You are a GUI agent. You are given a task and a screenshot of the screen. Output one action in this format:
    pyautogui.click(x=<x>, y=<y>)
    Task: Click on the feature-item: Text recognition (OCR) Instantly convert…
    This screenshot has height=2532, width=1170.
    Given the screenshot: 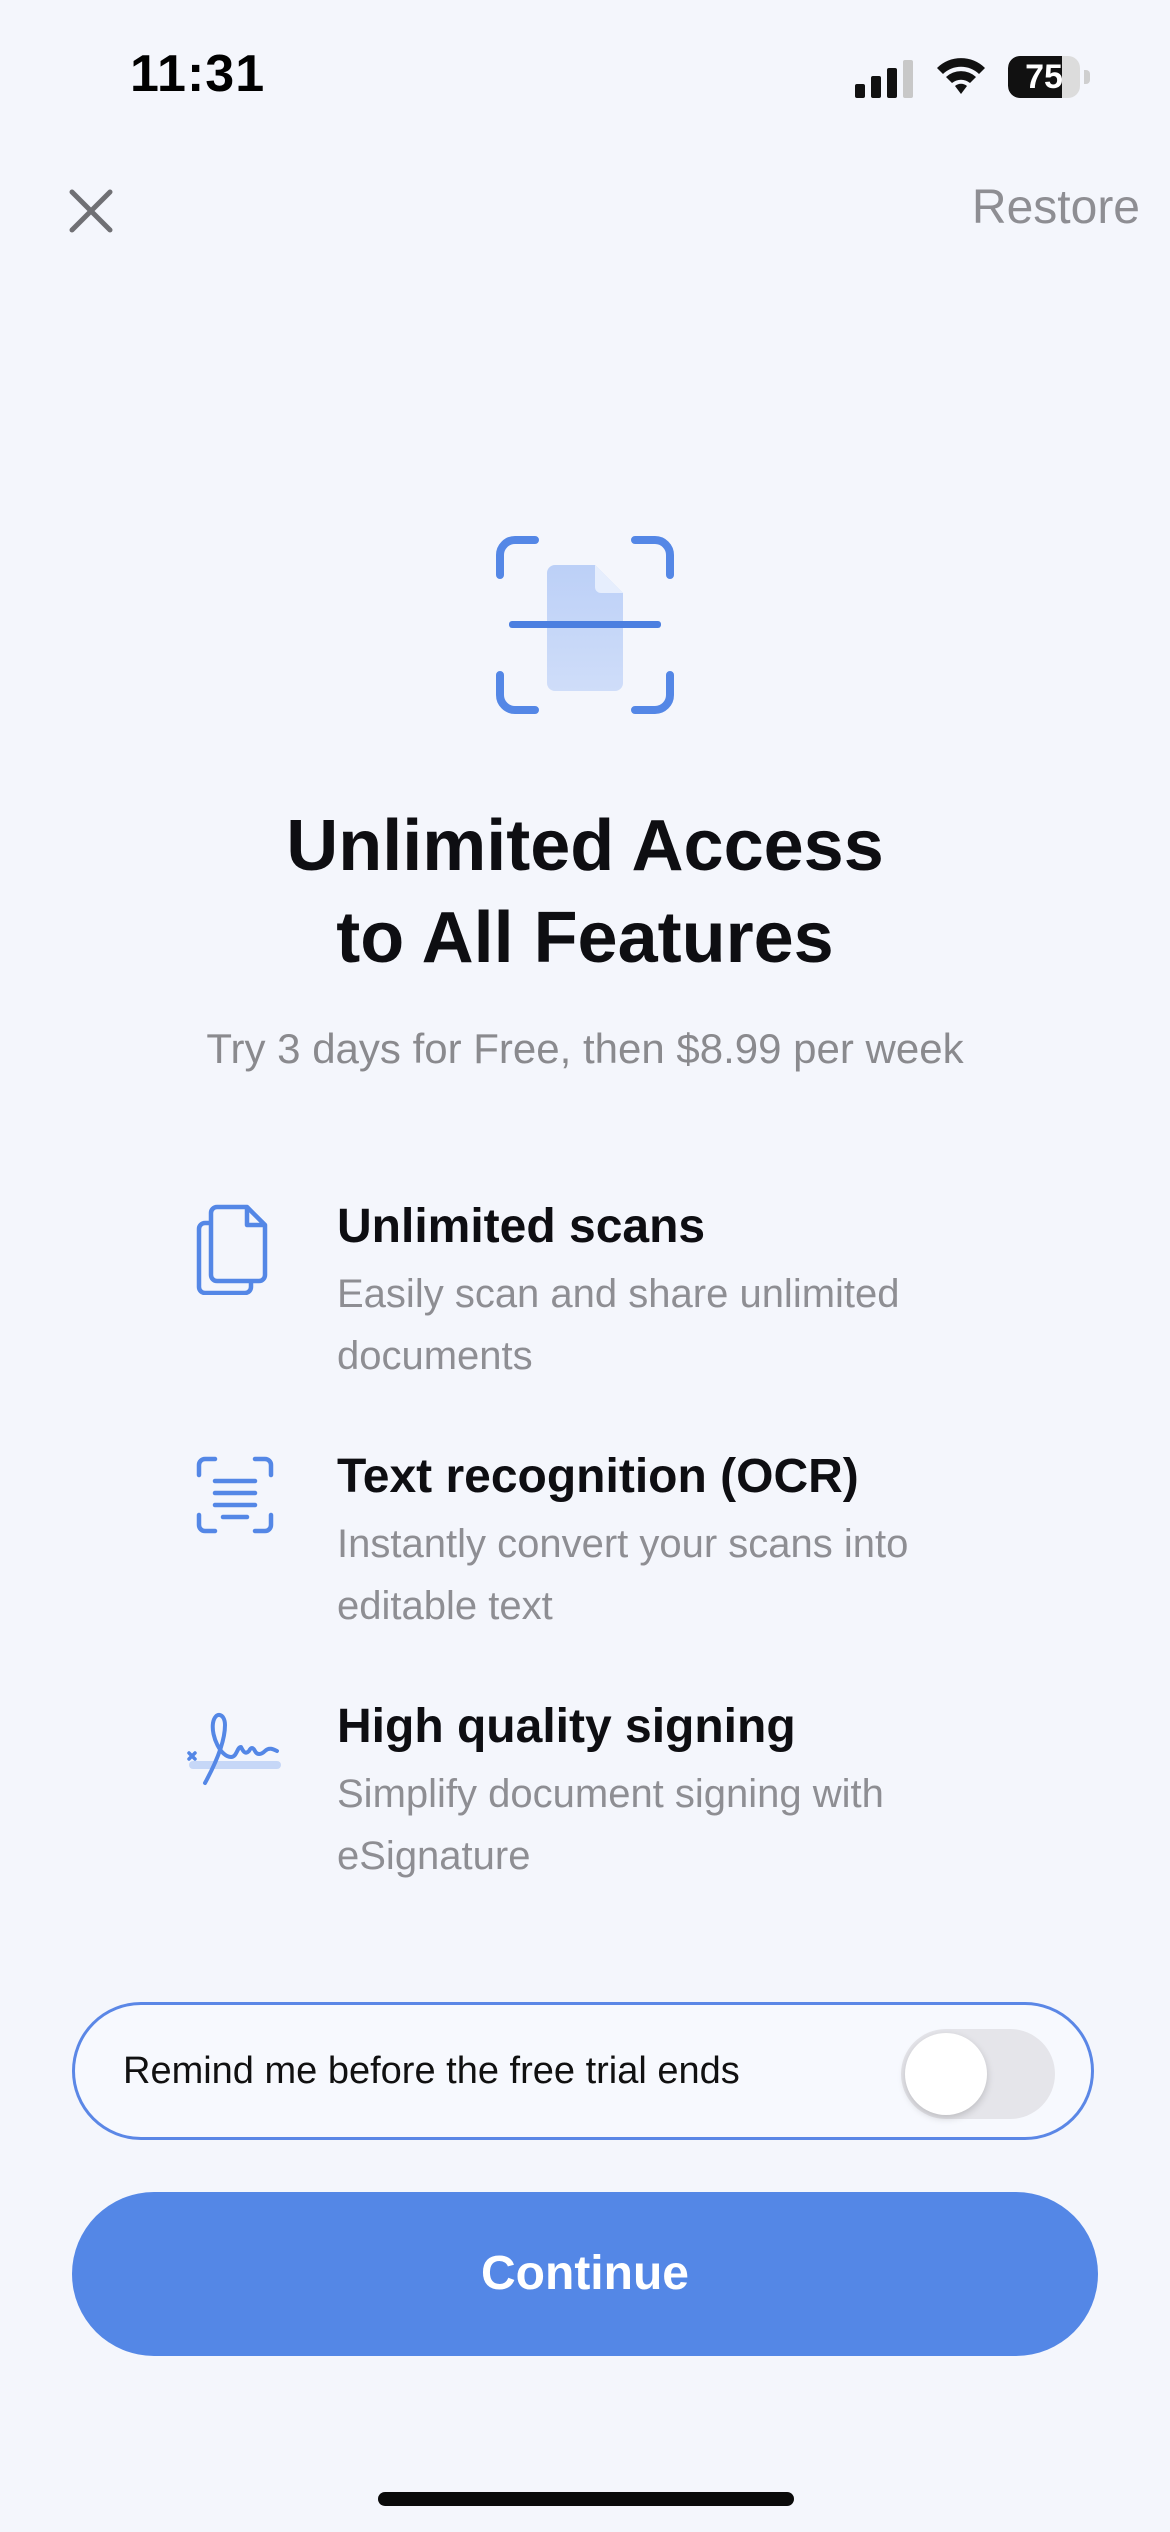 What is the action you would take?
    pyautogui.click(x=635, y=1570)
    